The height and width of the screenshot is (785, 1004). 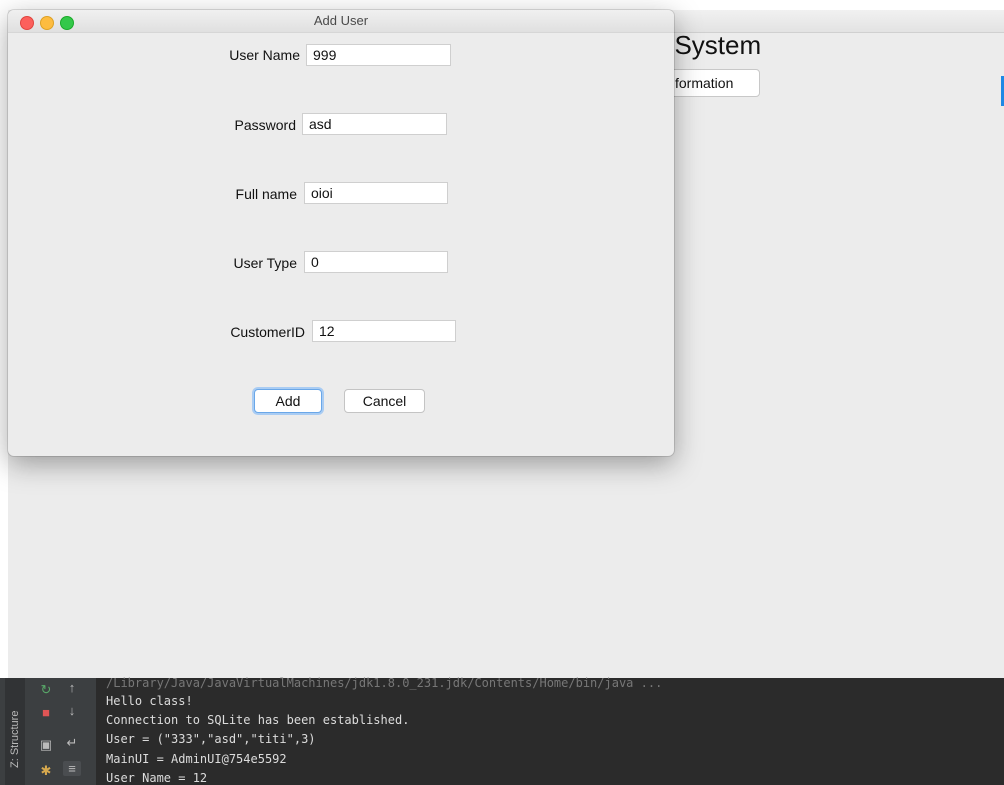 I want to click on password-input: asd, so click(x=374, y=124).